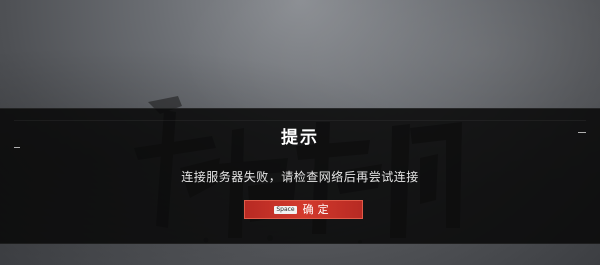 The image size is (600, 265). Describe the element at coordinates (300, 177) in the screenshot. I see `dialog-message: 连接服务器失败，请检查网络后再尝试连接` at that location.